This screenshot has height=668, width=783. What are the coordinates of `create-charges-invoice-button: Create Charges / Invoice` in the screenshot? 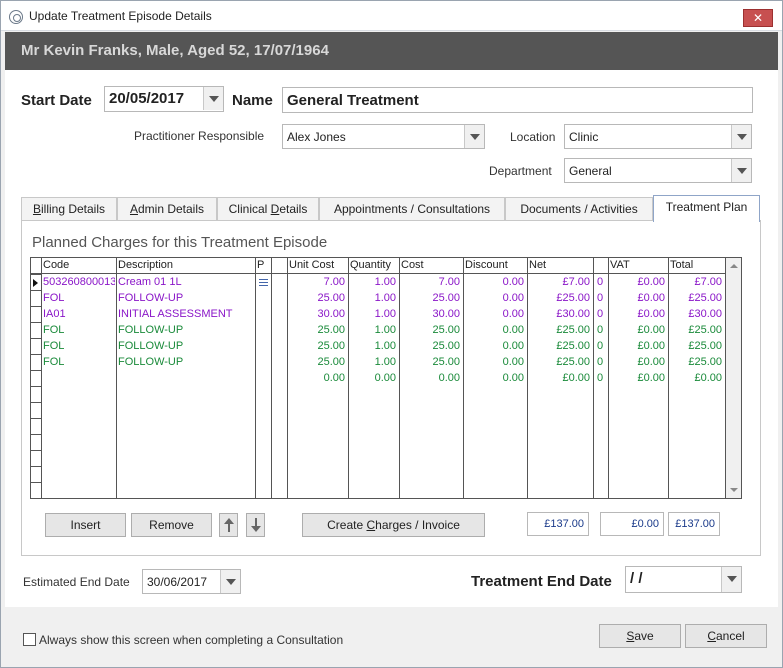 It's located at (393, 525).